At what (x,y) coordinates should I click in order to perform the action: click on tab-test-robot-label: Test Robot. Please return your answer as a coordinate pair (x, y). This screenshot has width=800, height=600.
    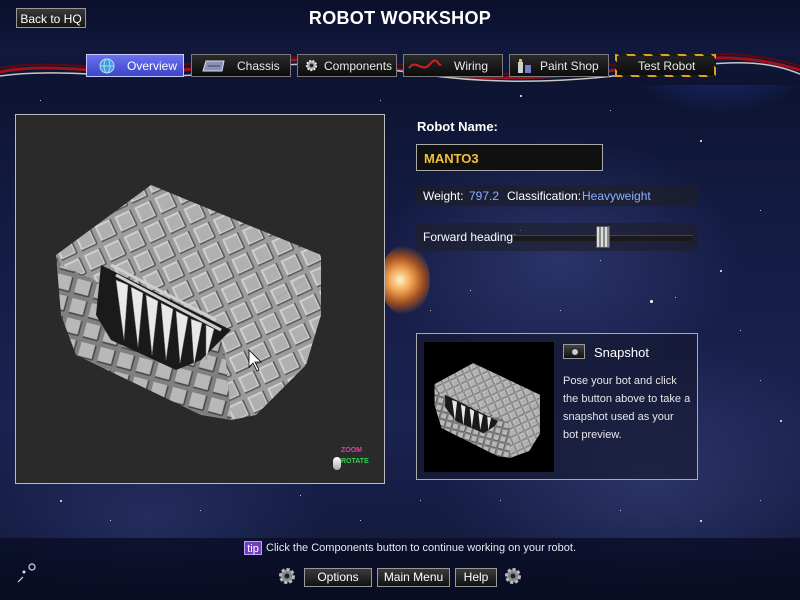
    Looking at the image, I should click on (667, 66).